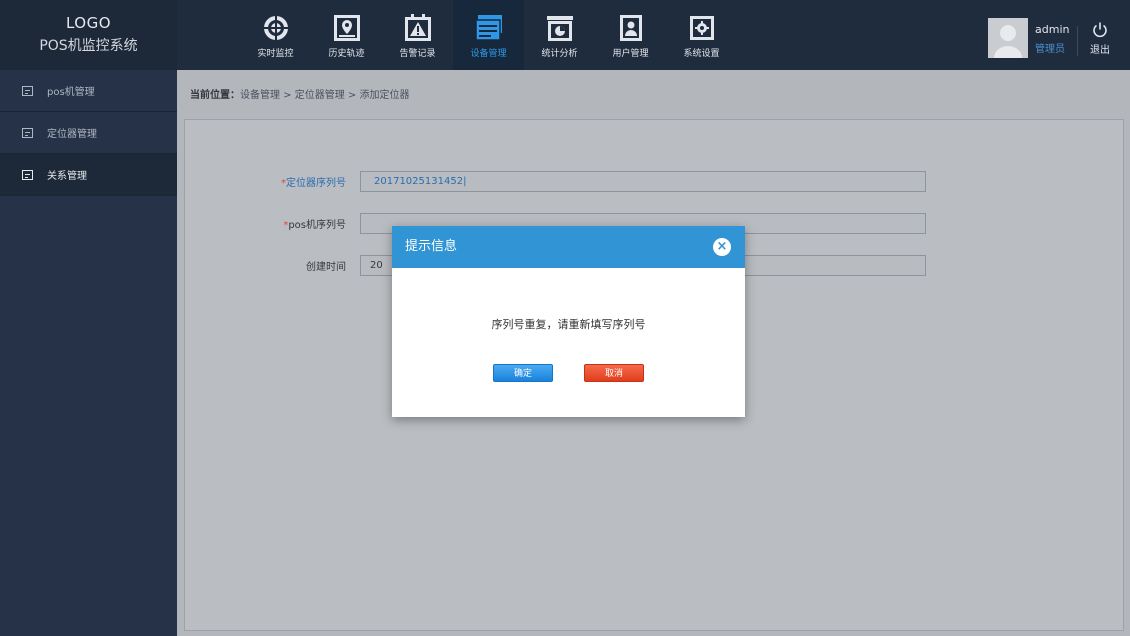  Describe the element at coordinates (560, 28) in the screenshot. I see `chart-icon` at that location.